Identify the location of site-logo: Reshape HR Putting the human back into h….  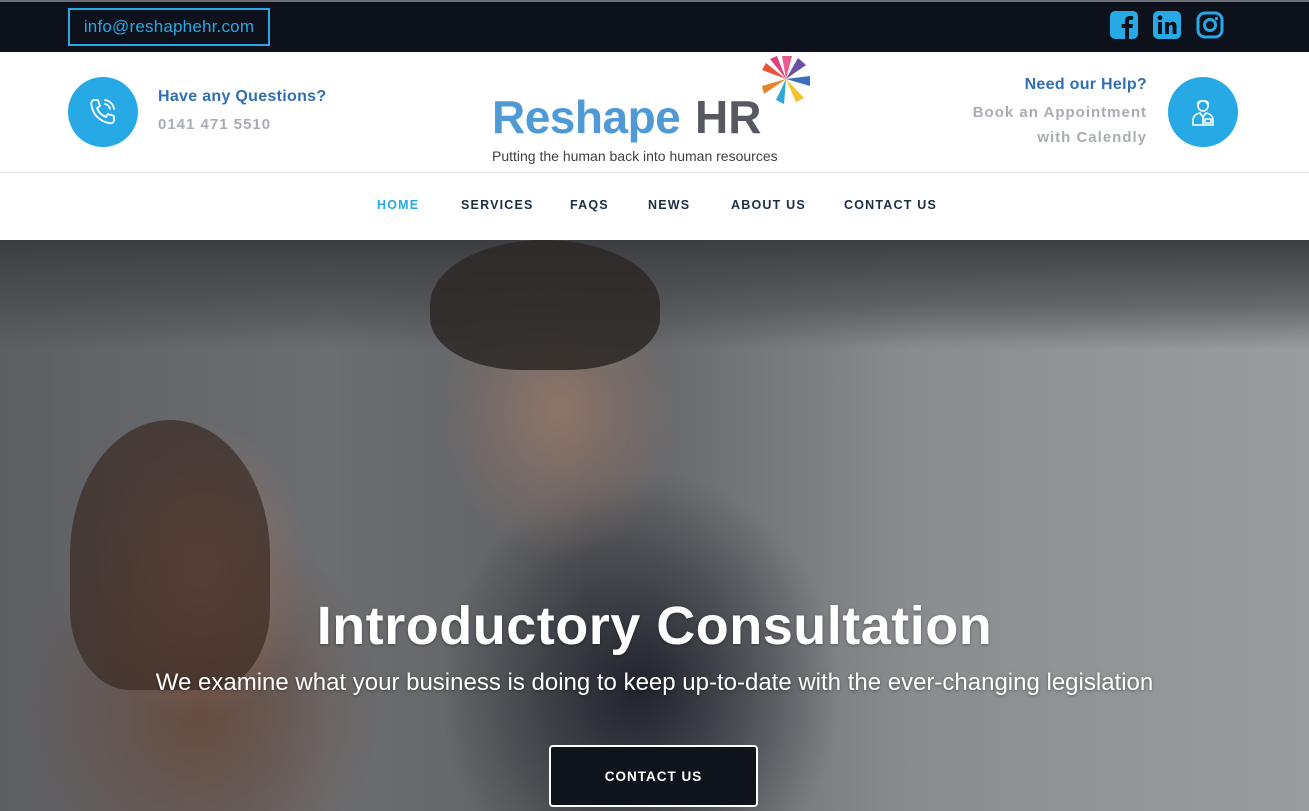
(655, 111).